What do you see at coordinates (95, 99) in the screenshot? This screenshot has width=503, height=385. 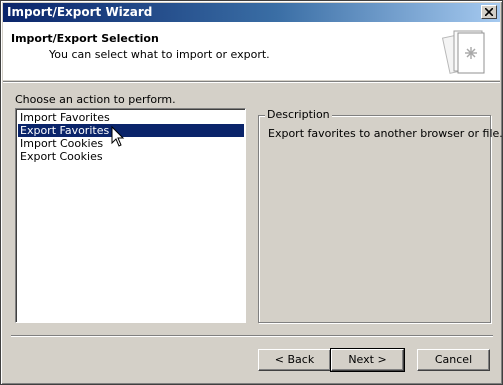 I see `action-prompt-label: Choose an action to perform.` at bounding box center [95, 99].